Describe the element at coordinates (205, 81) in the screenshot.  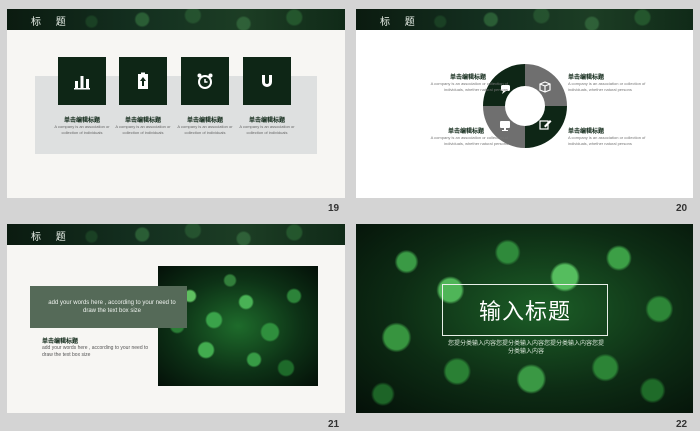
I see `alarm-clock-icon` at that location.